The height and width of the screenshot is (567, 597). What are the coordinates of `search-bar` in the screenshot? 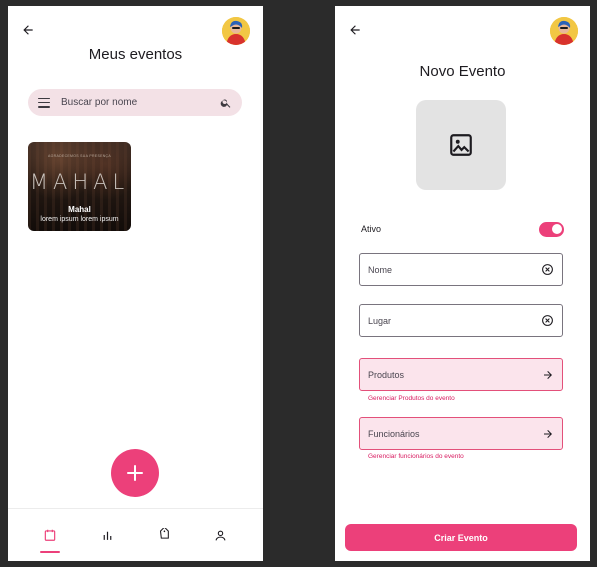 It's located at (135, 102).